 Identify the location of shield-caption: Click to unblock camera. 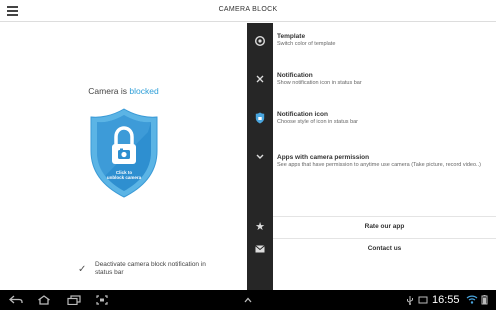
(124, 175).